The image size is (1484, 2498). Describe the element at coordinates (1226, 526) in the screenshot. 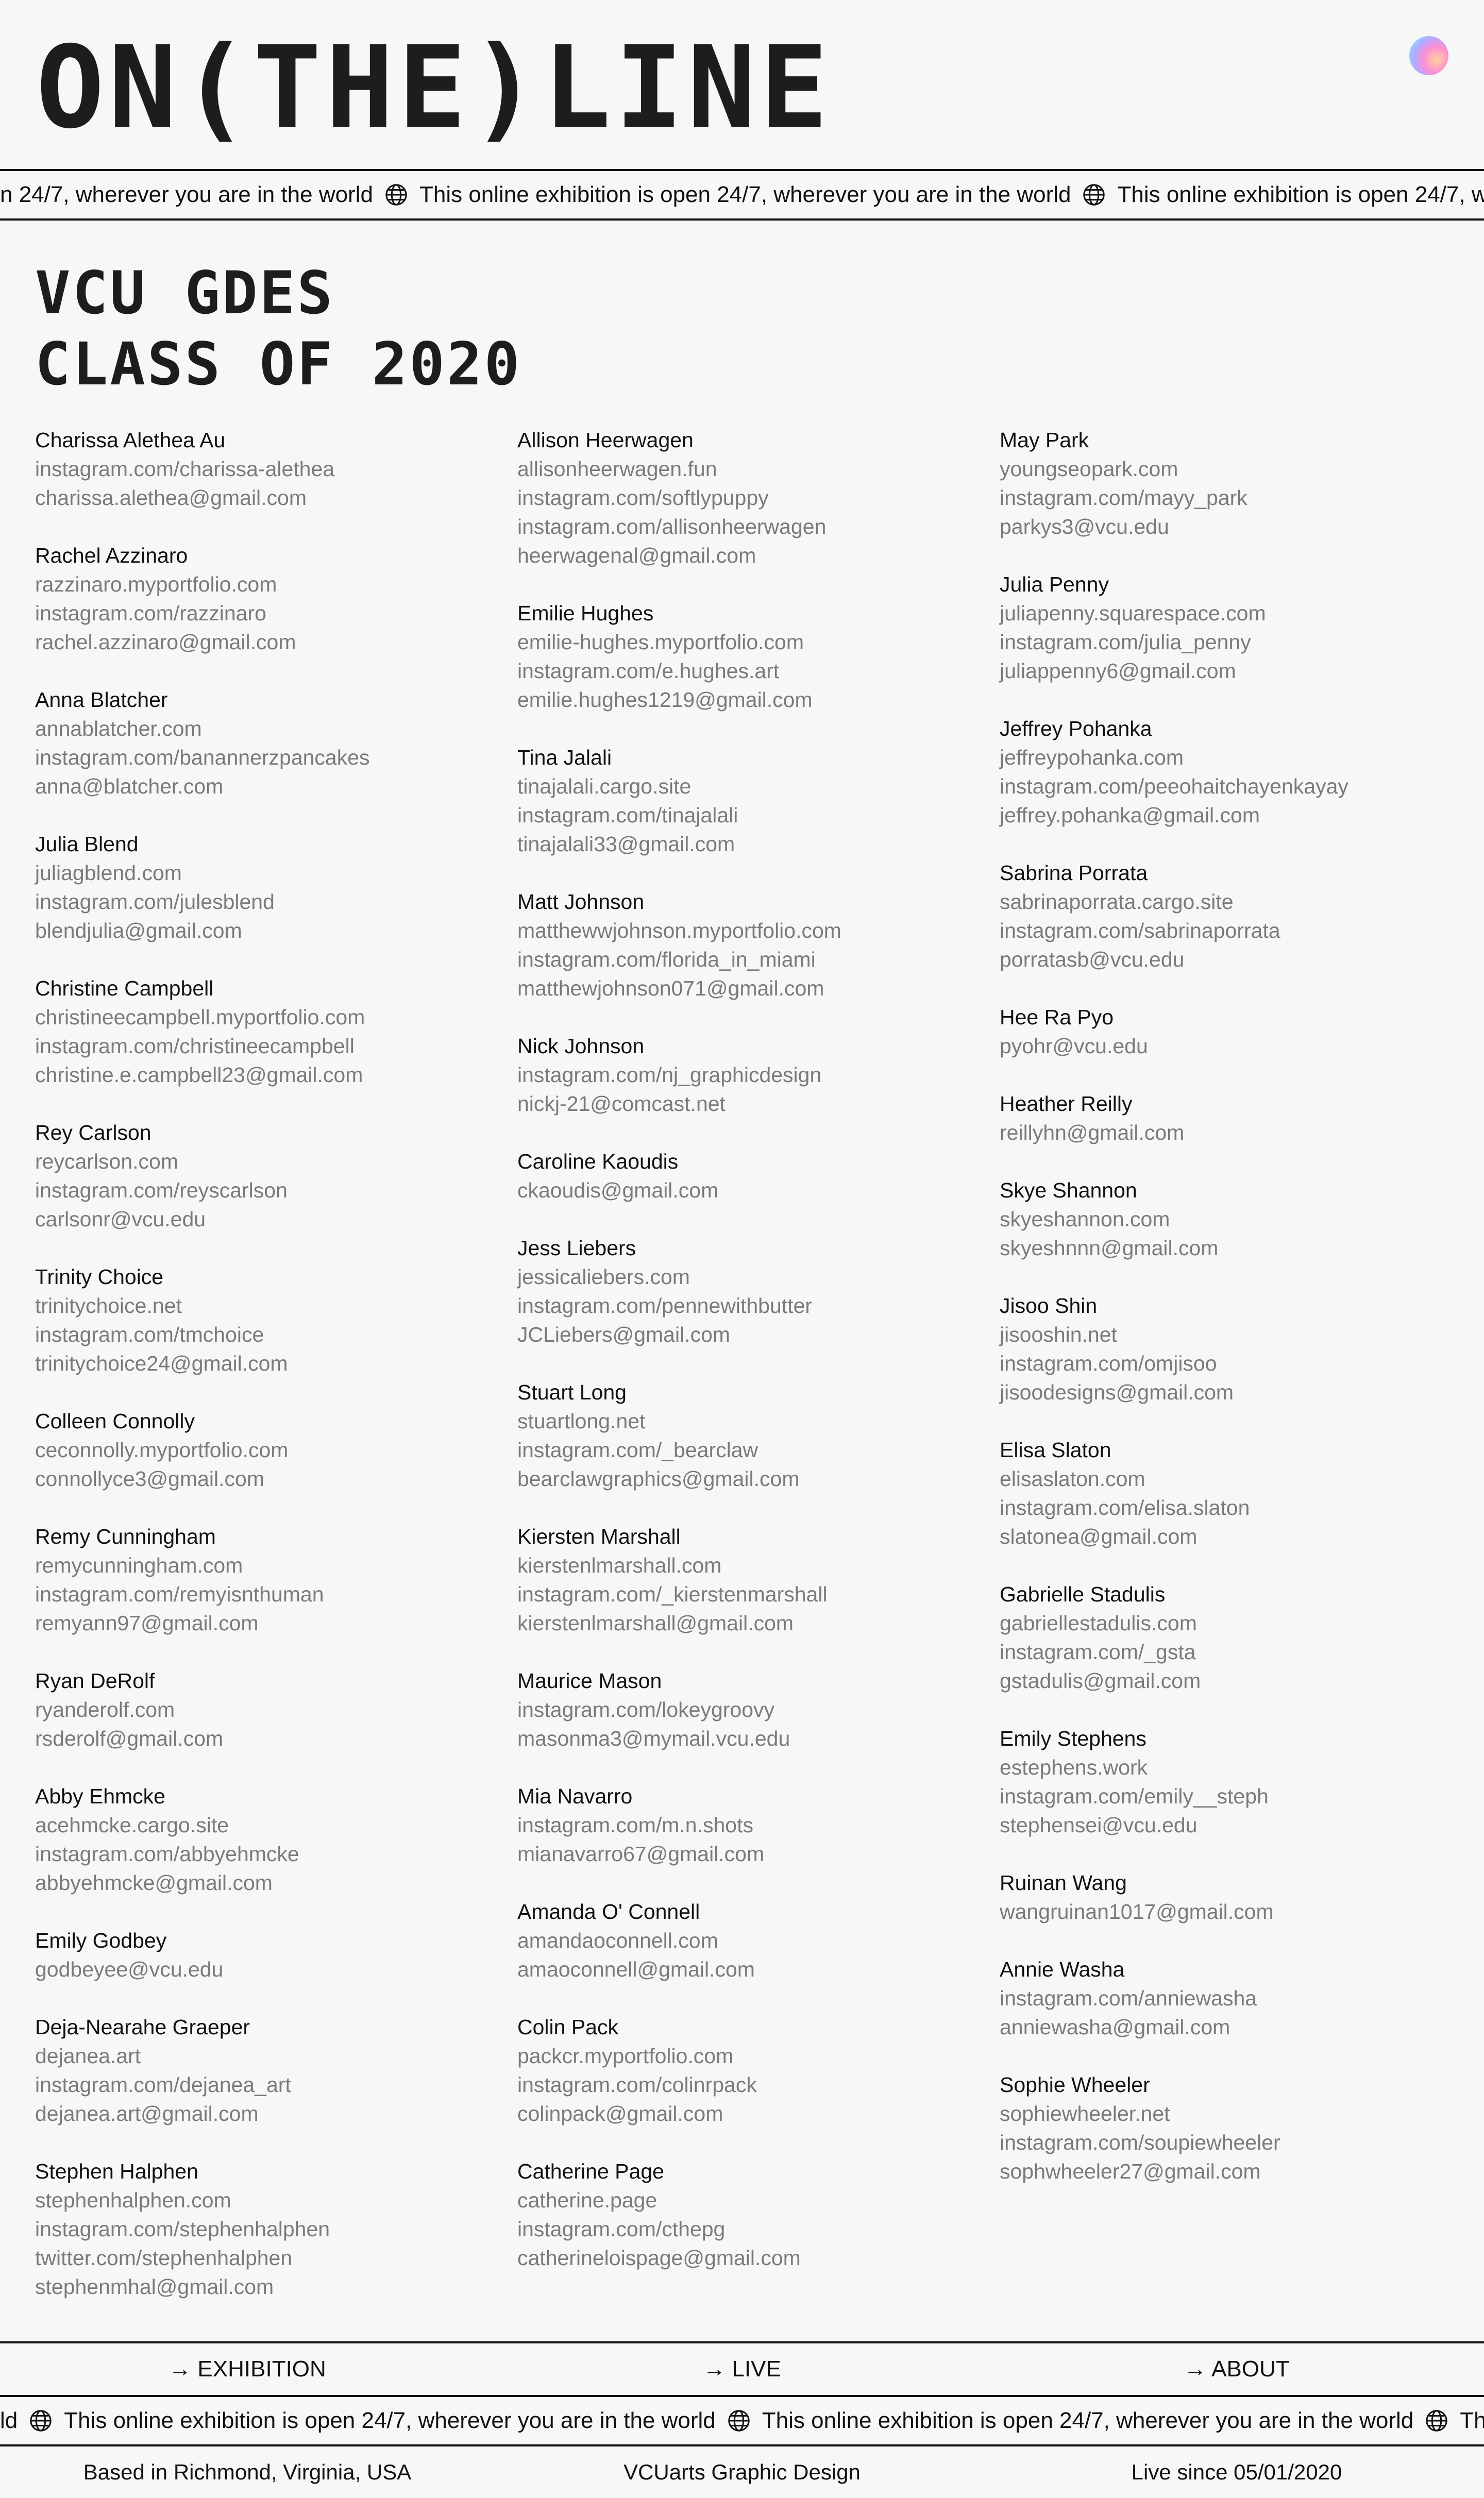

I see `student-link: parkys3@vcu.edu` at that location.